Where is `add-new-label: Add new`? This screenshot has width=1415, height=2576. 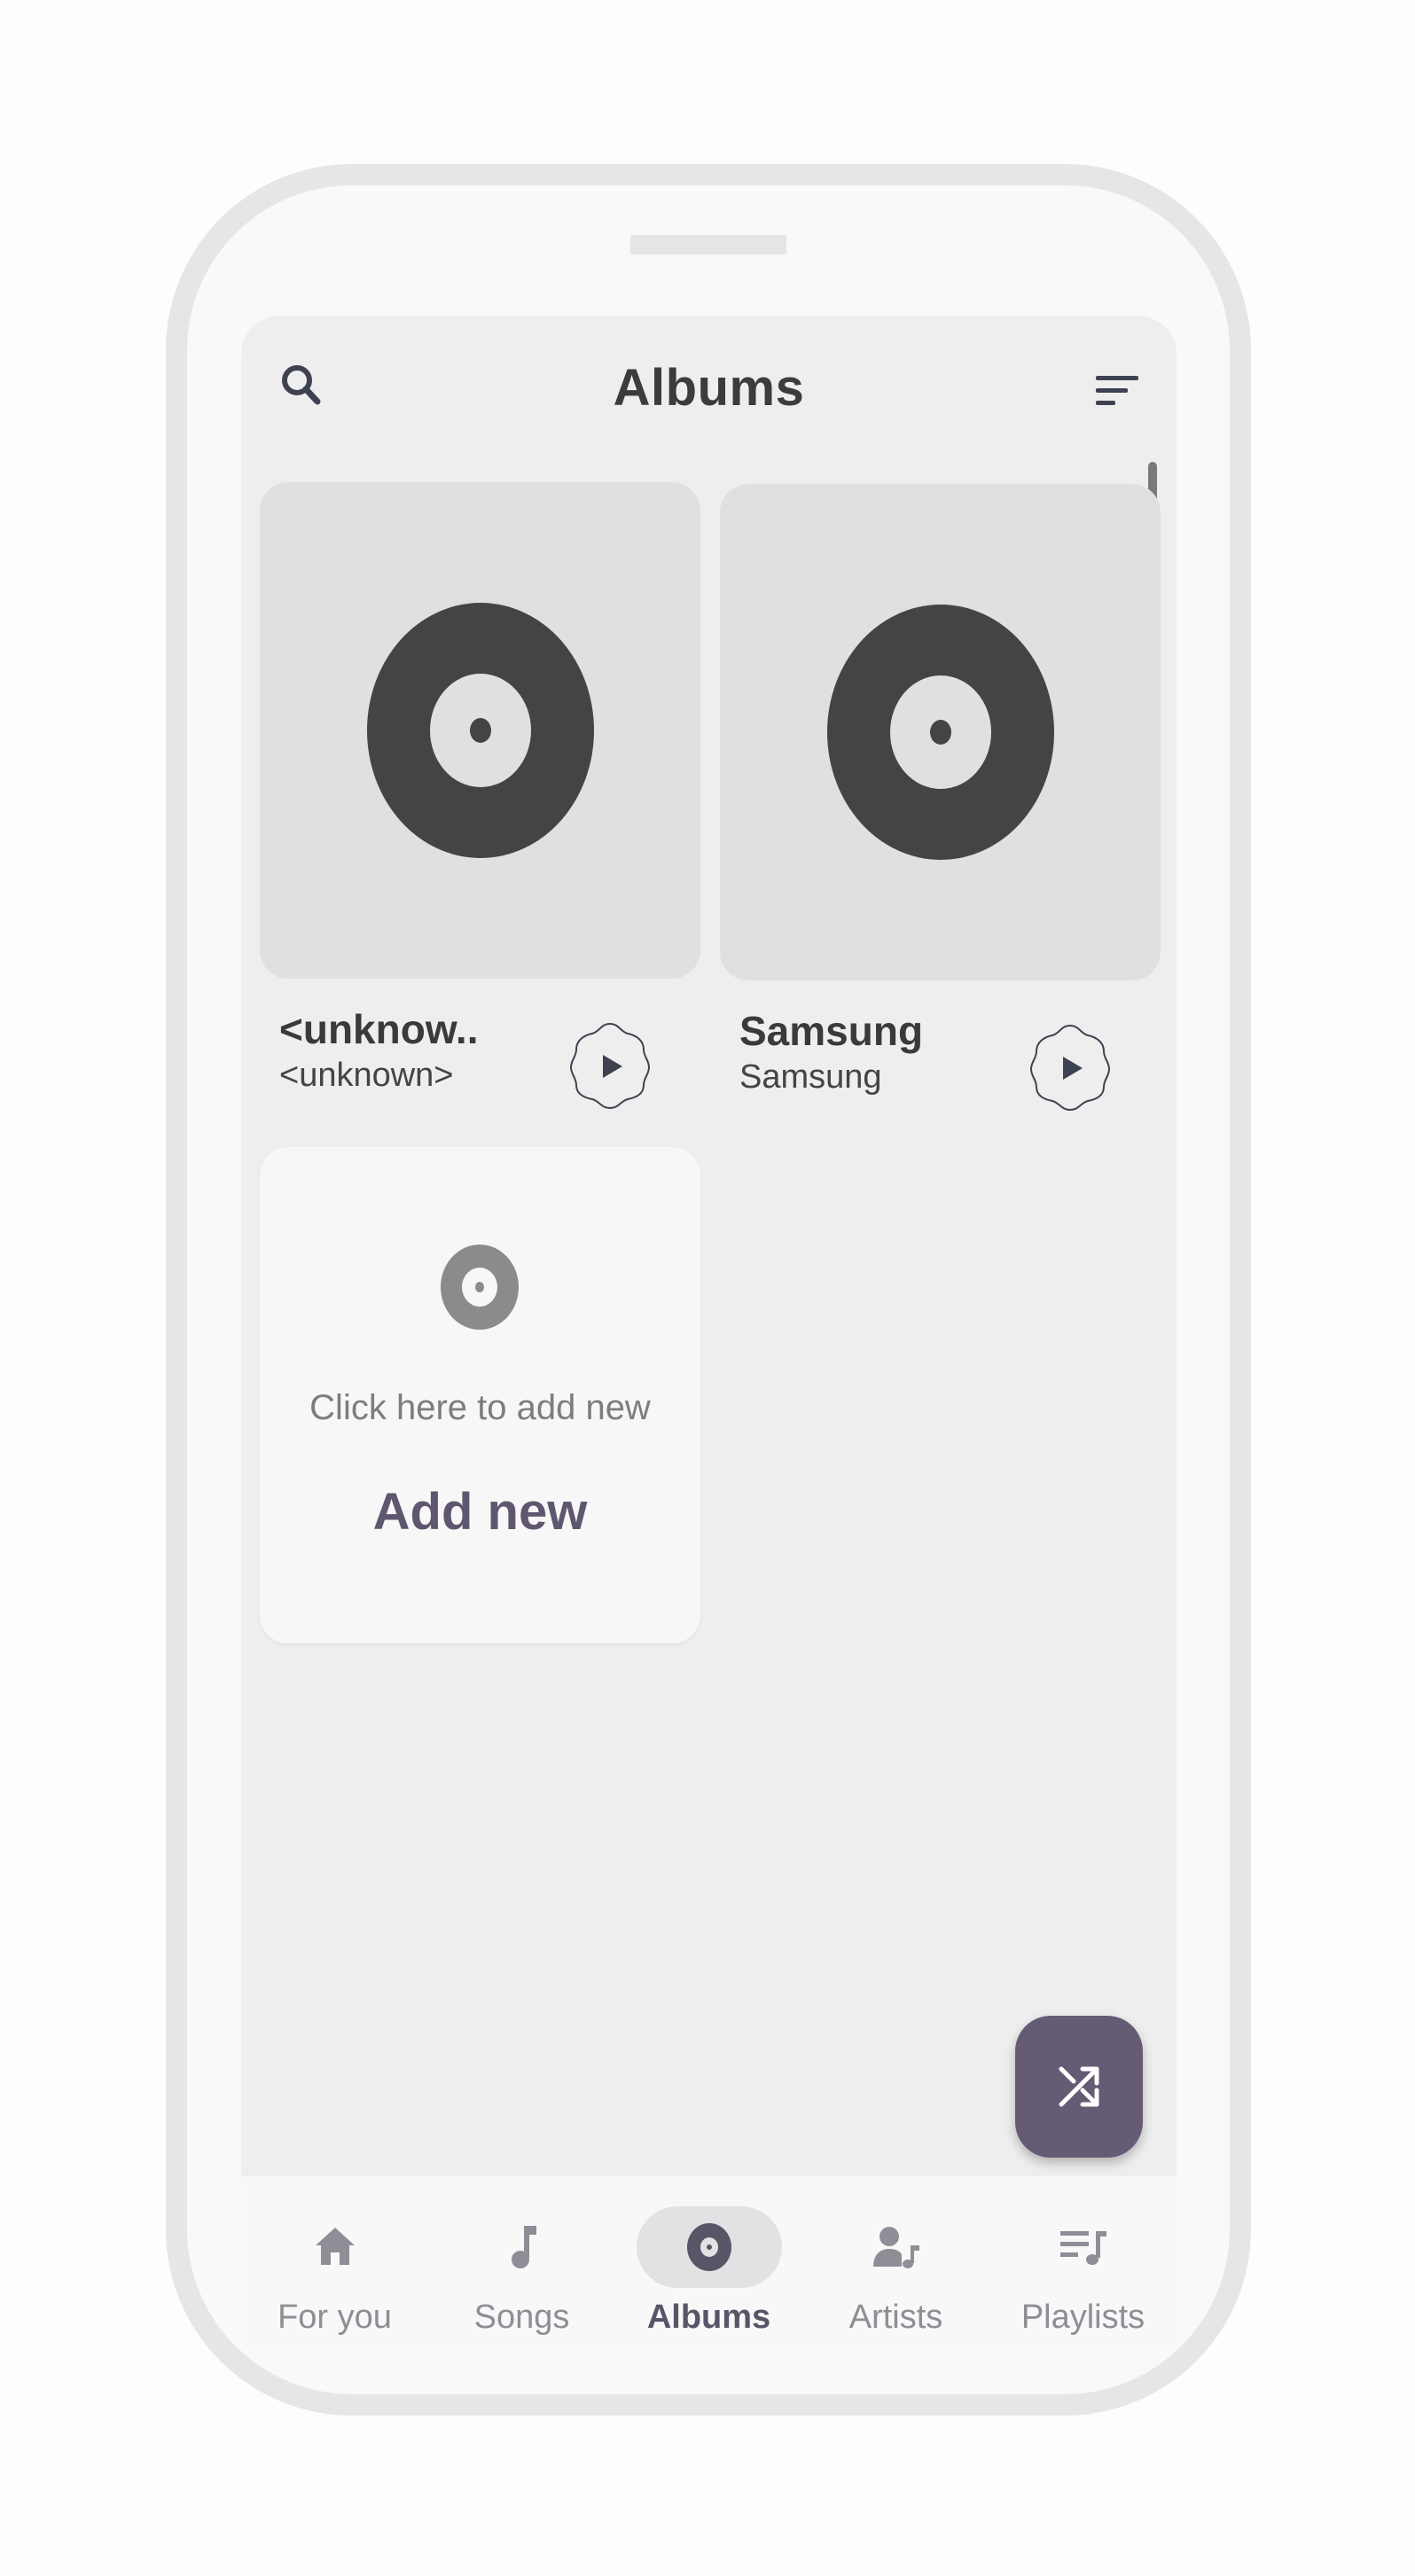 add-new-label: Add new is located at coordinates (480, 1512).